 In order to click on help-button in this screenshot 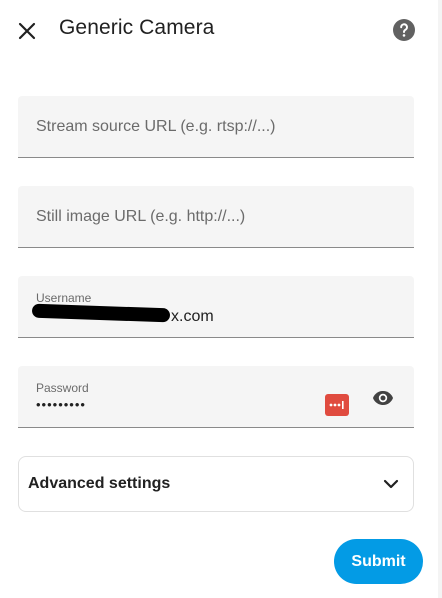, I will do `click(404, 30)`.